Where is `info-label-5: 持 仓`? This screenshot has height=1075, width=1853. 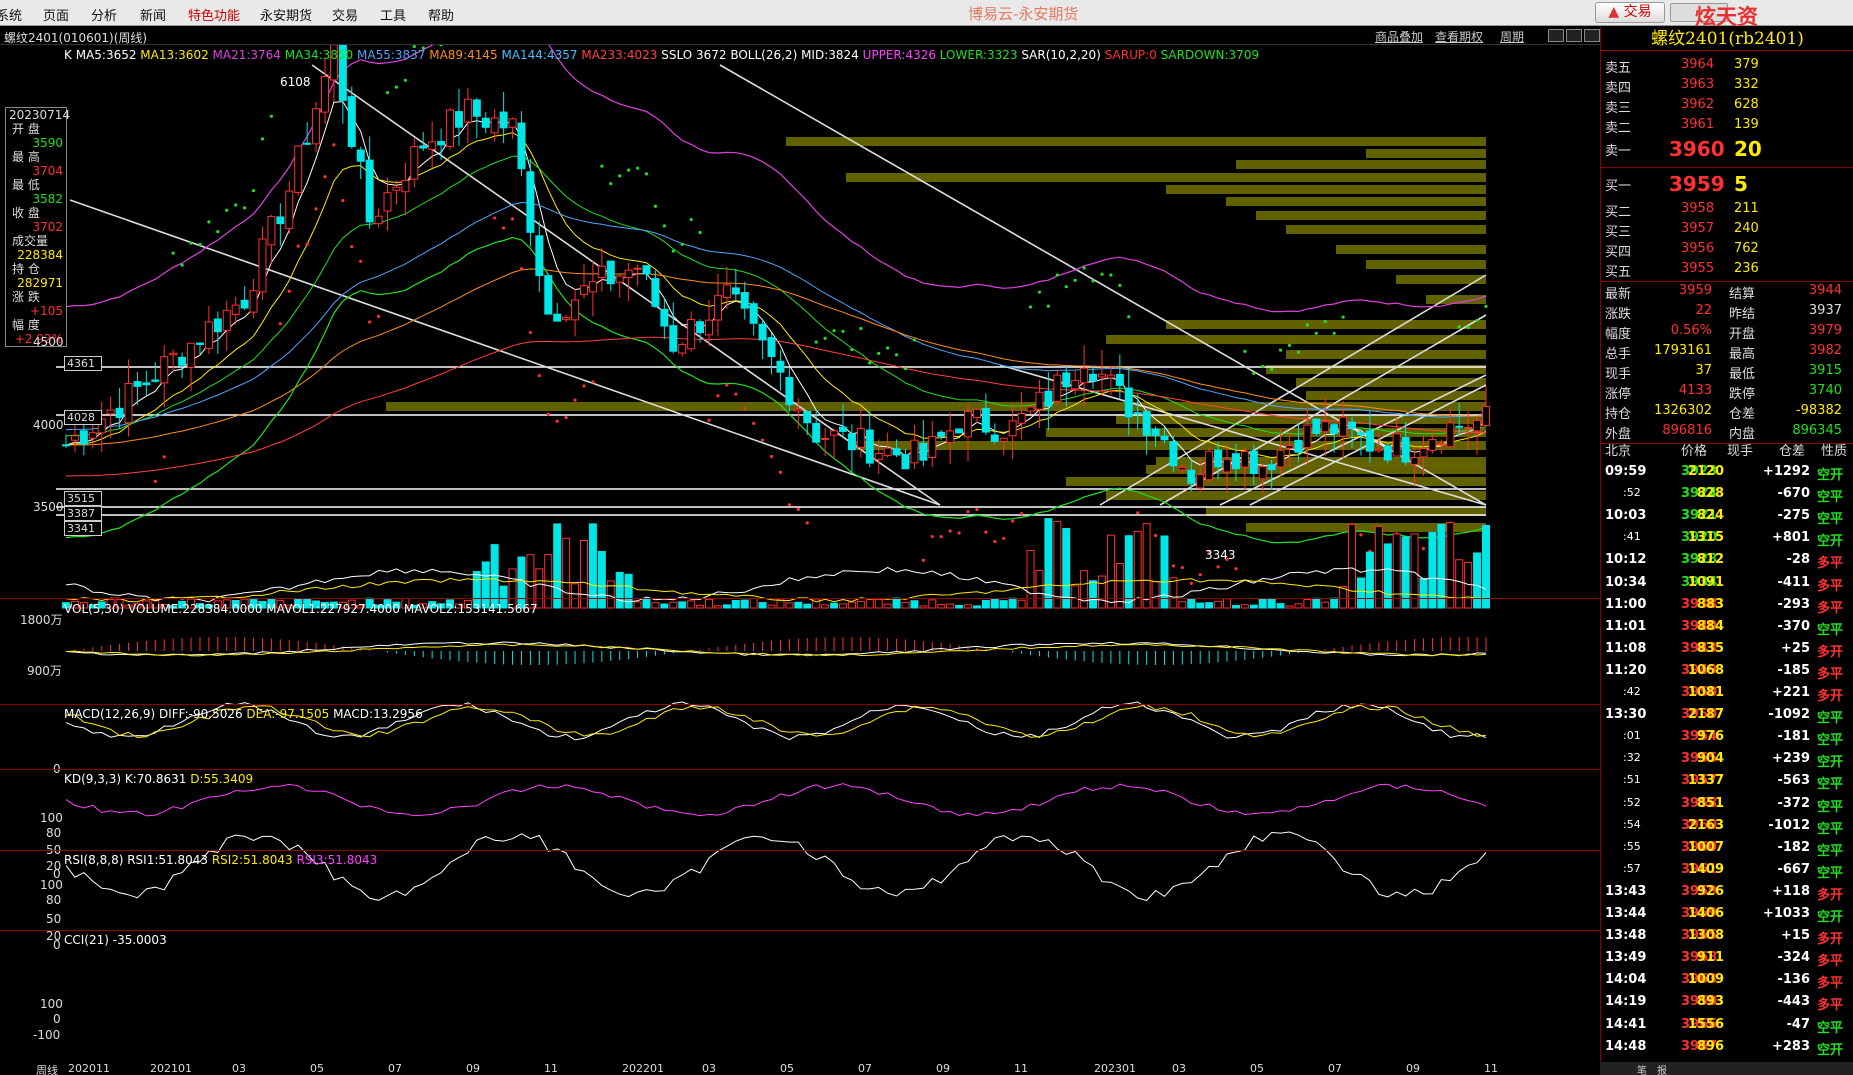
info-label-5: 持 仓 is located at coordinates (26, 269).